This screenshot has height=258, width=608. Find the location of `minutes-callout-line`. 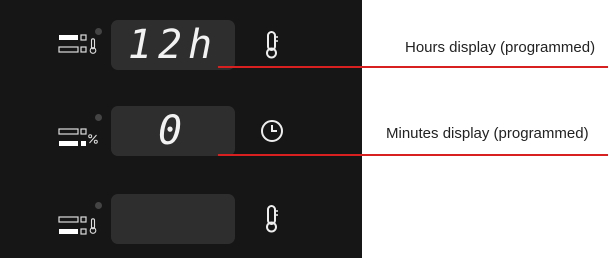

minutes-callout-line is located at coordinates (413, 155).